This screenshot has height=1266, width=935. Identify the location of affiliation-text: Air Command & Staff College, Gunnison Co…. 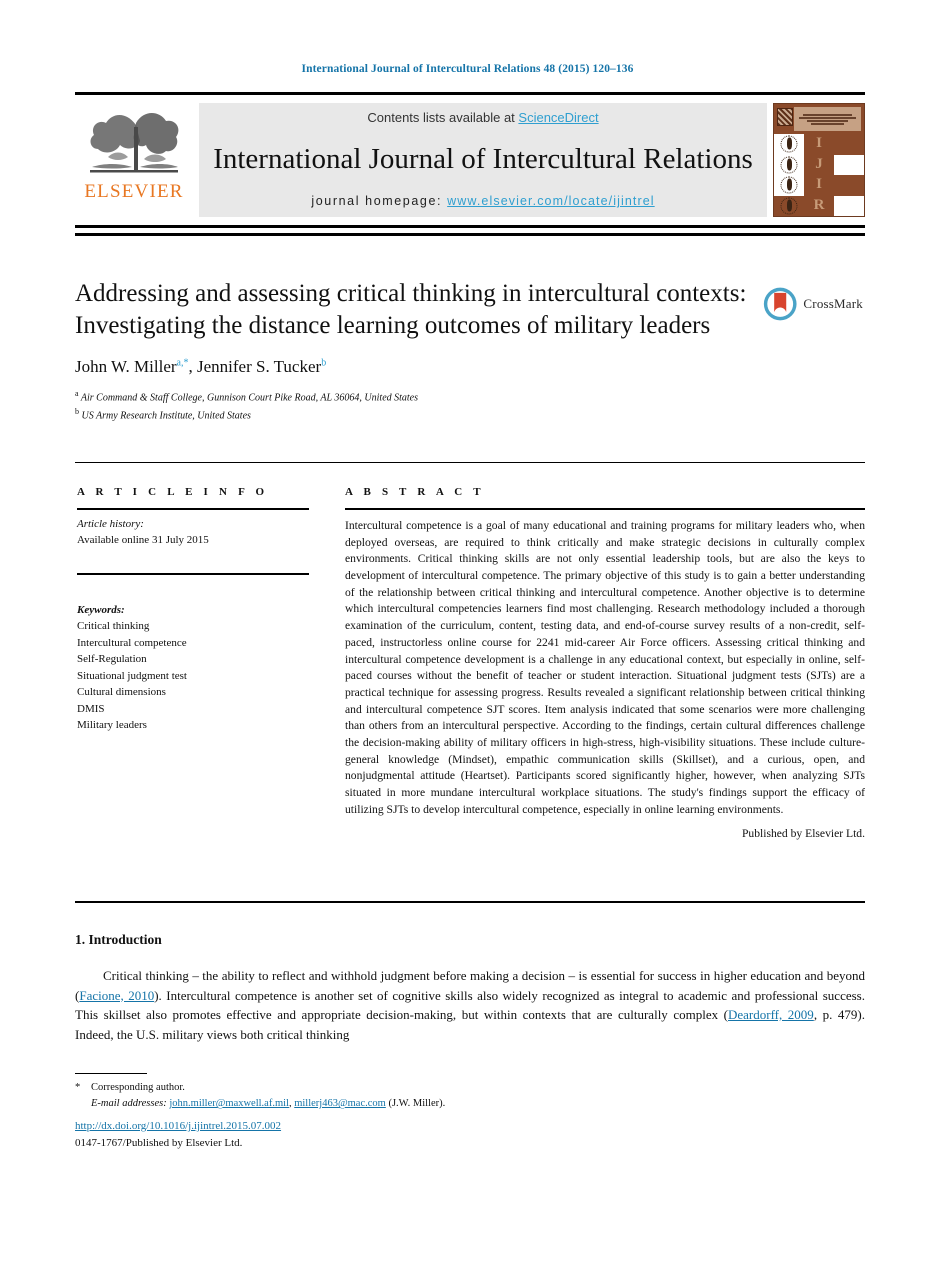
(249, 398).